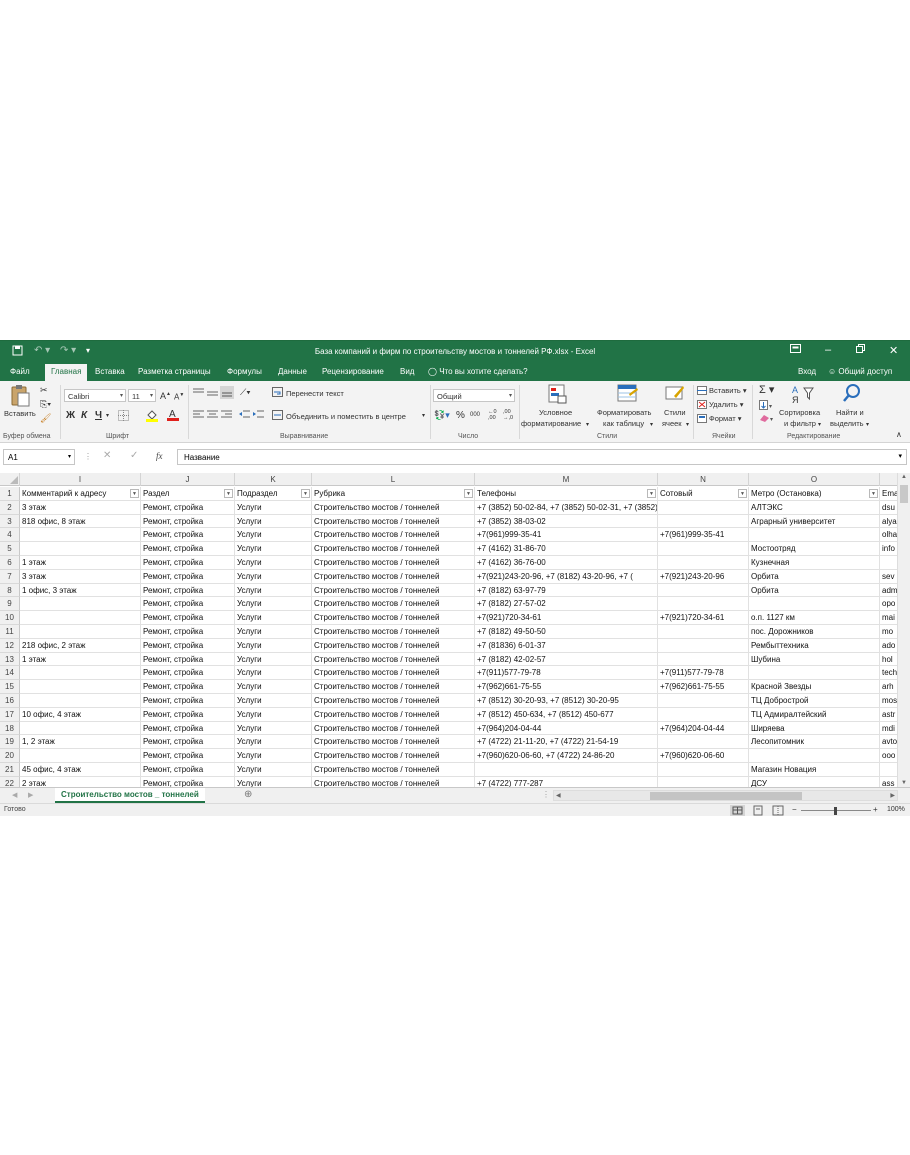 The image size is (910, 1155). Describe the element at coordinates (173, 415) in the screenshot. I see `font-color-icon: A` at that location.